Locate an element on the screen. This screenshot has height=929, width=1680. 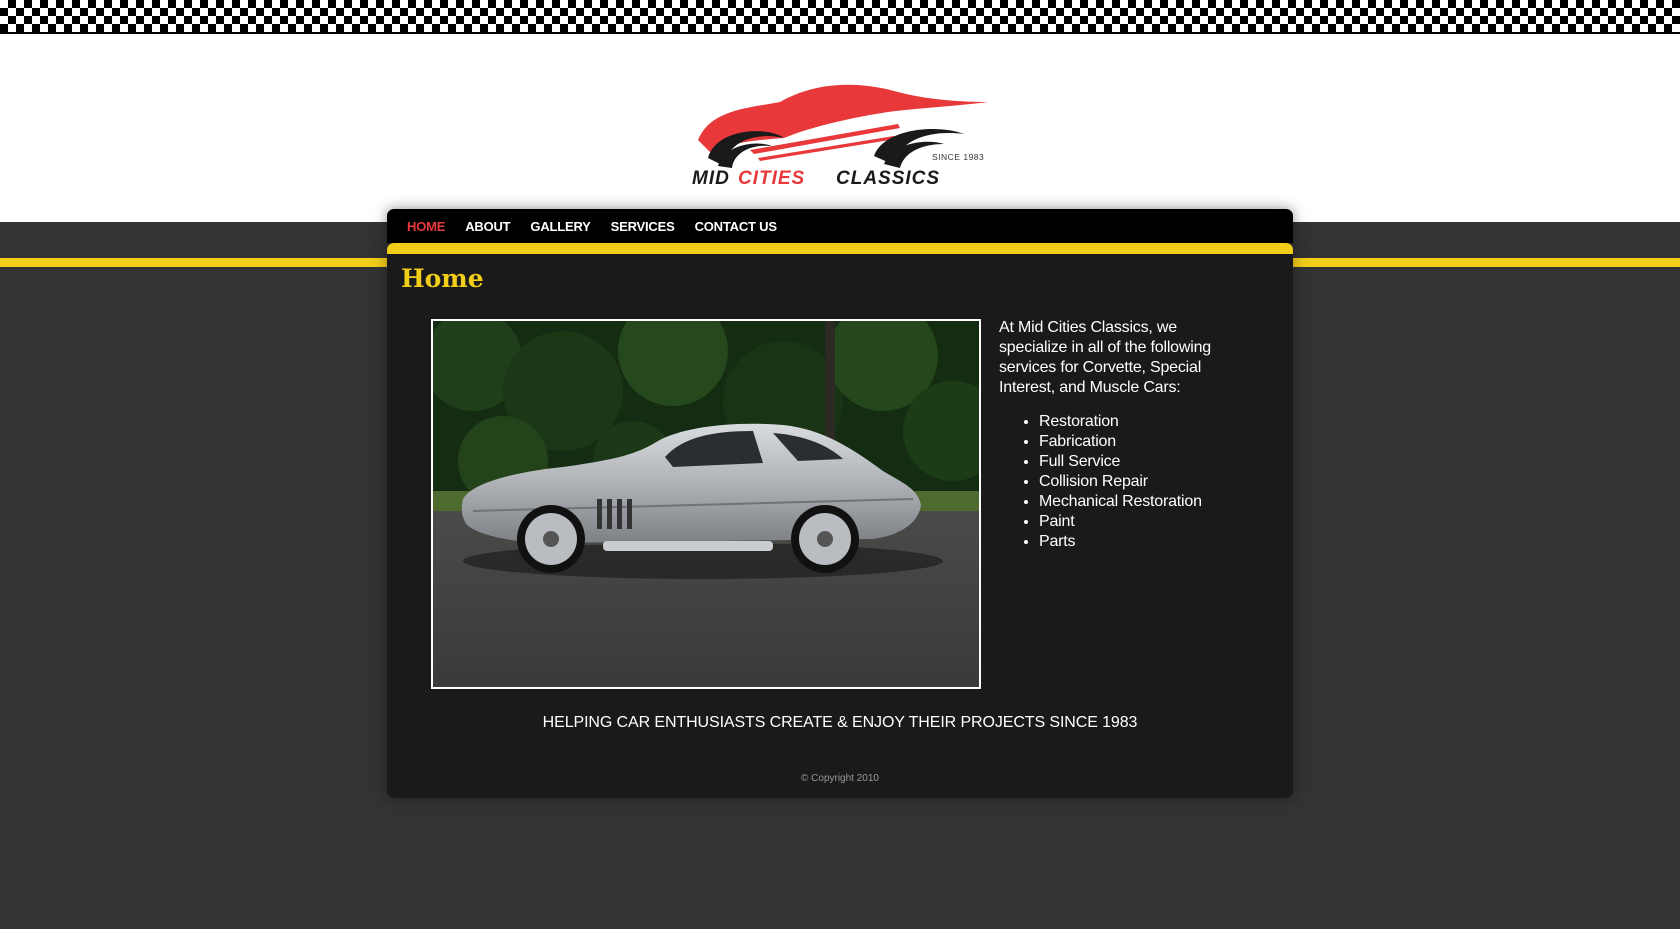
checkered-flag-strip is located at coordinates (840, 17).